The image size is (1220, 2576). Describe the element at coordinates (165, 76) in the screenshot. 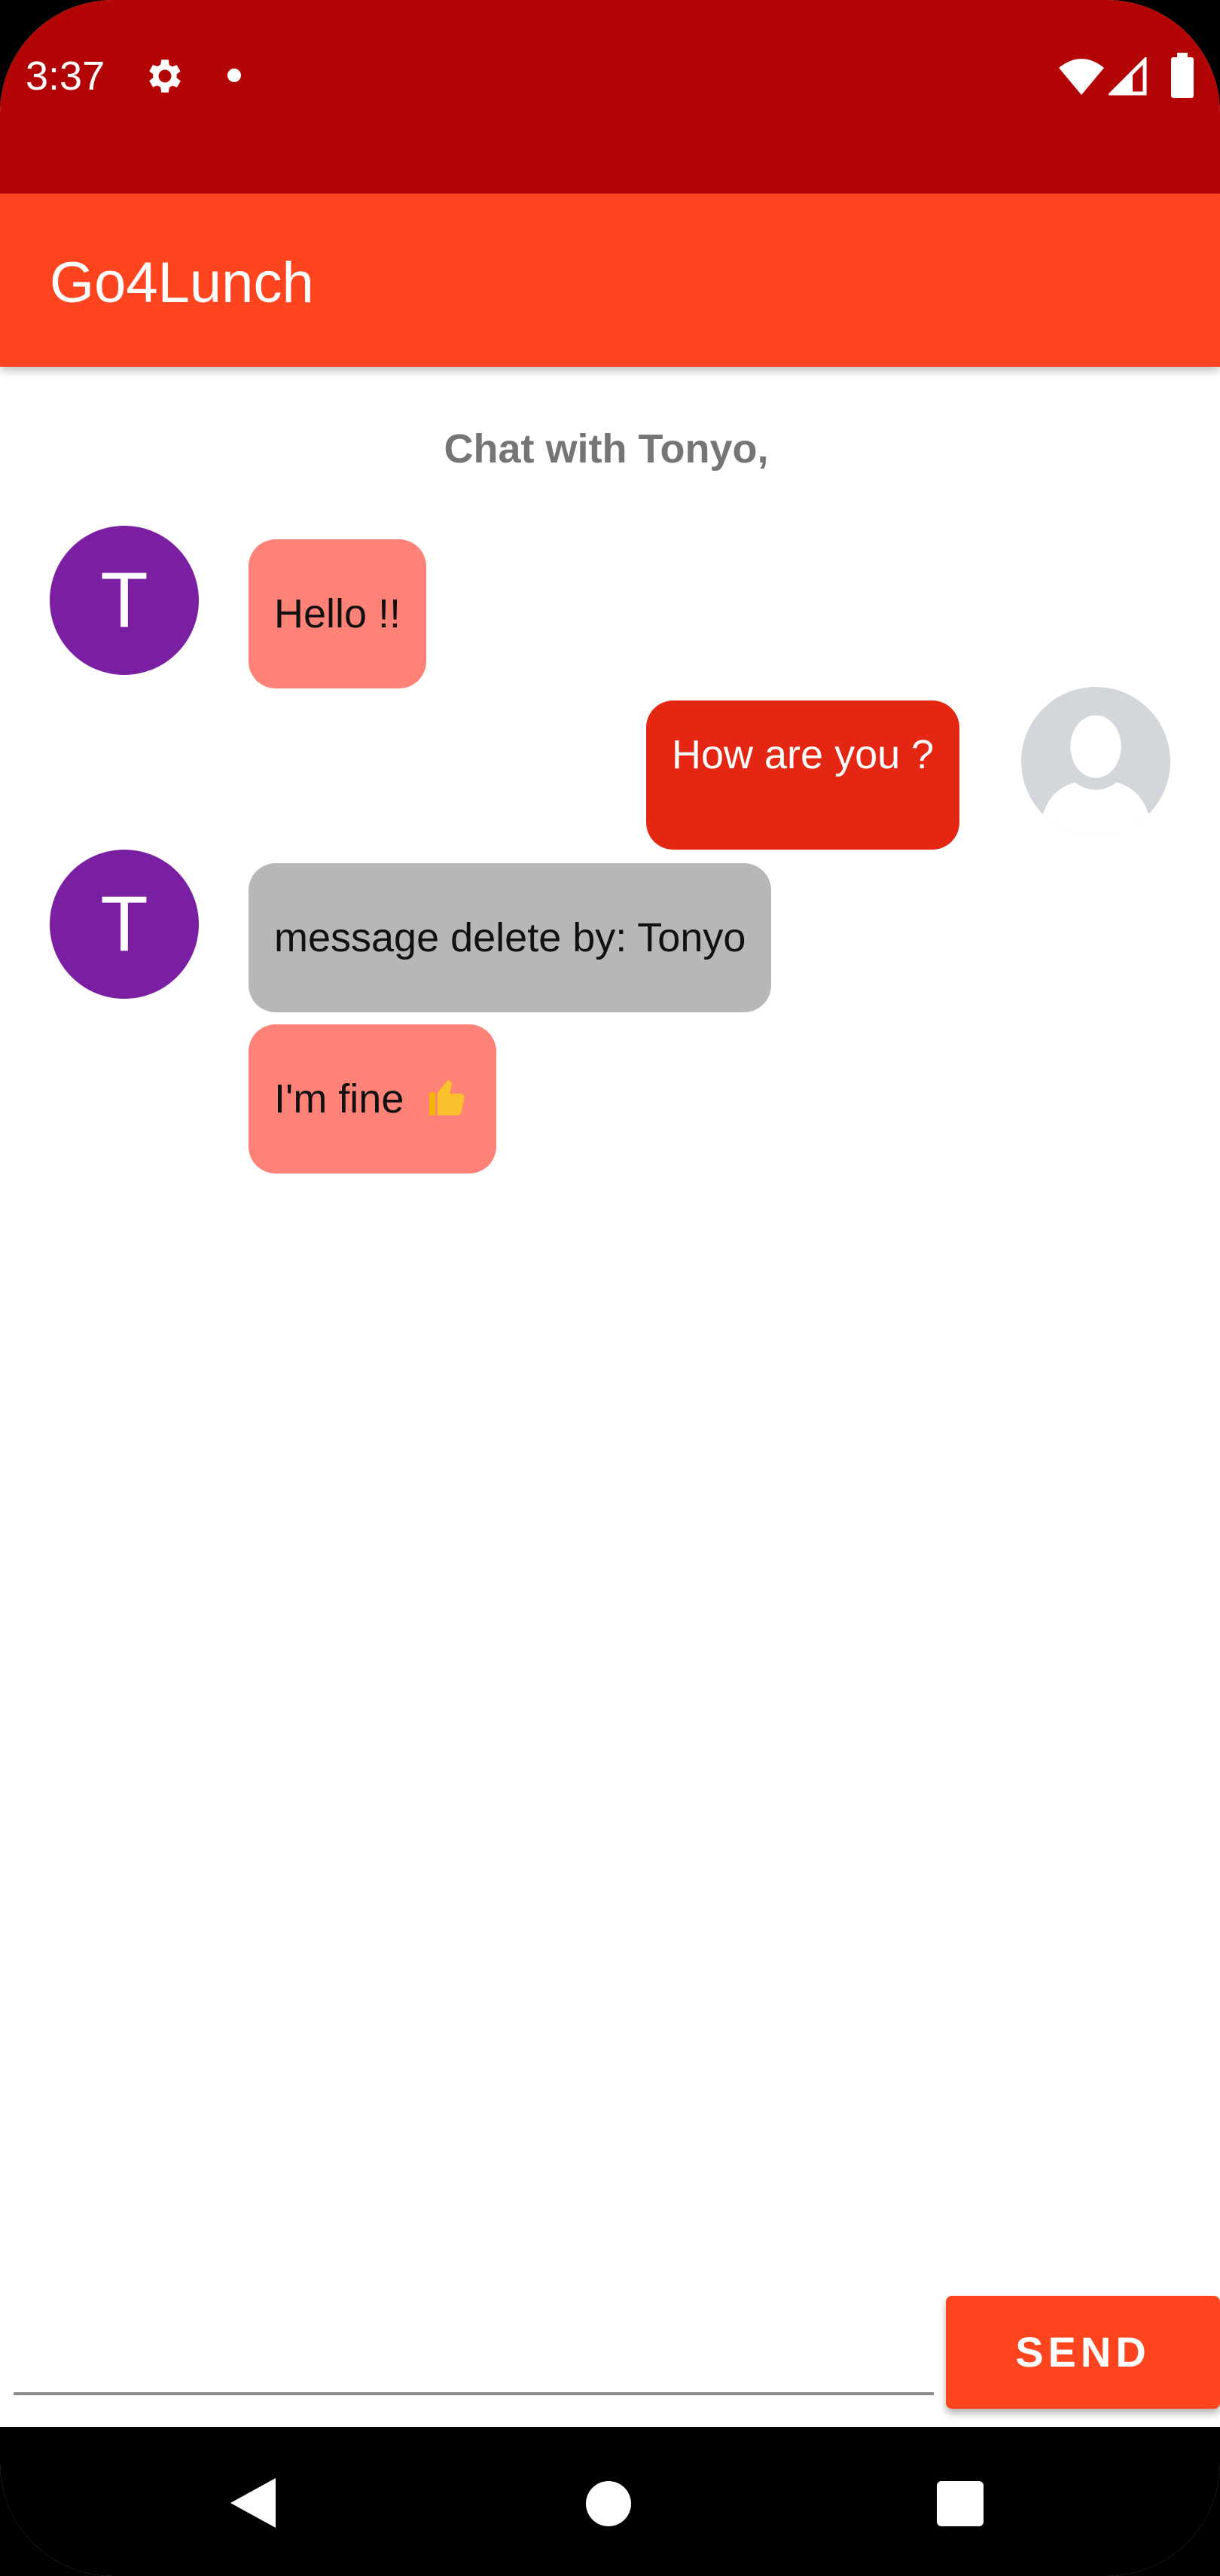

I see `gear-icon` at that location.